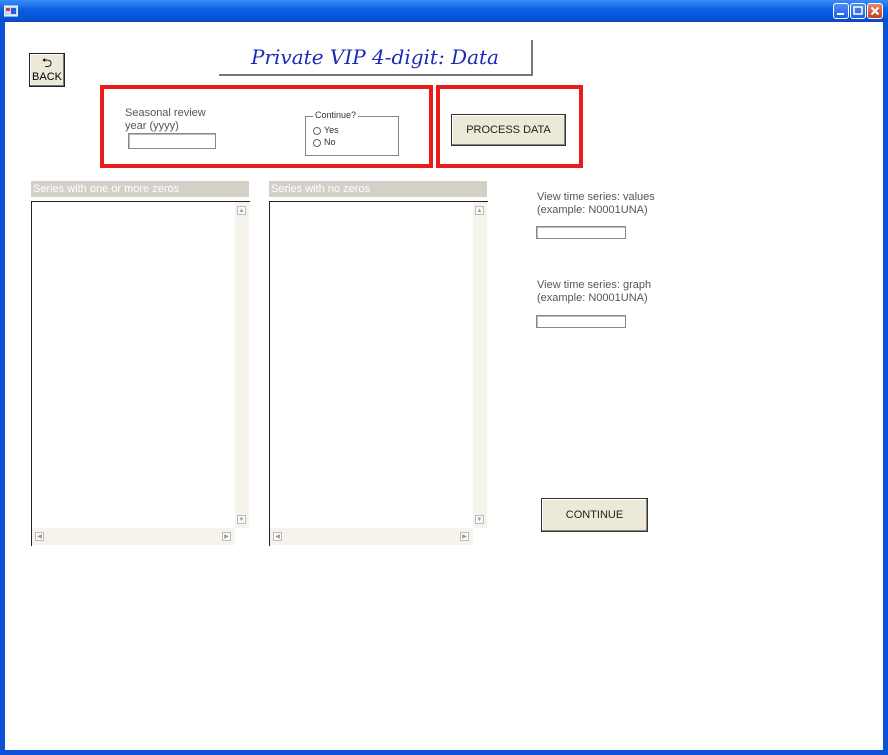 This screenshot has width=888, height=755. Describe the element at coordinates (444, 752) in the screenshot. I see `window-border-bottom` at that location.